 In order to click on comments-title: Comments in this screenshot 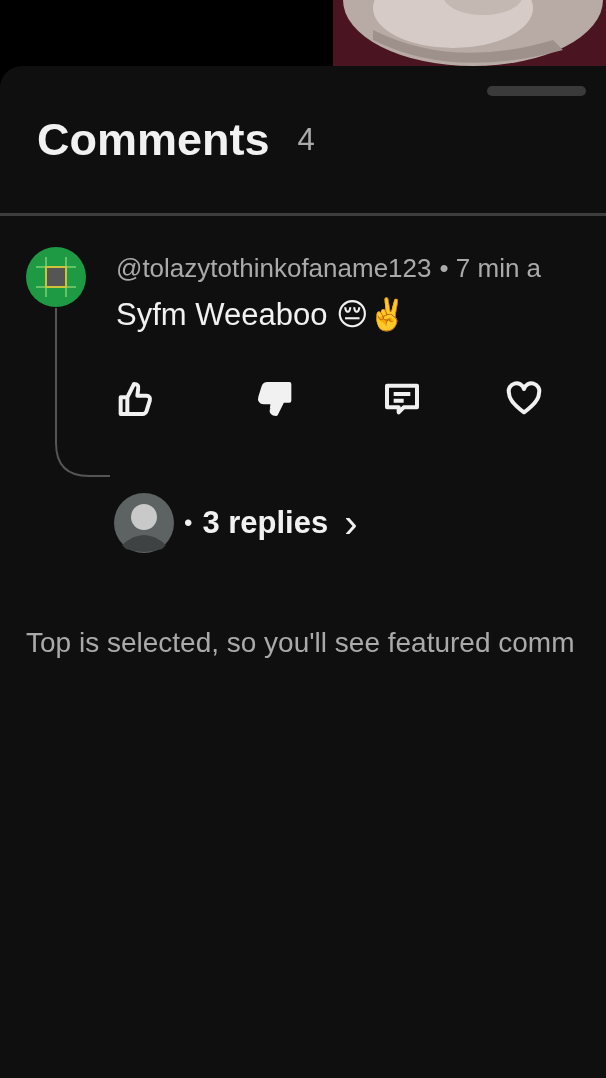, I will do `click(153, 139)`.